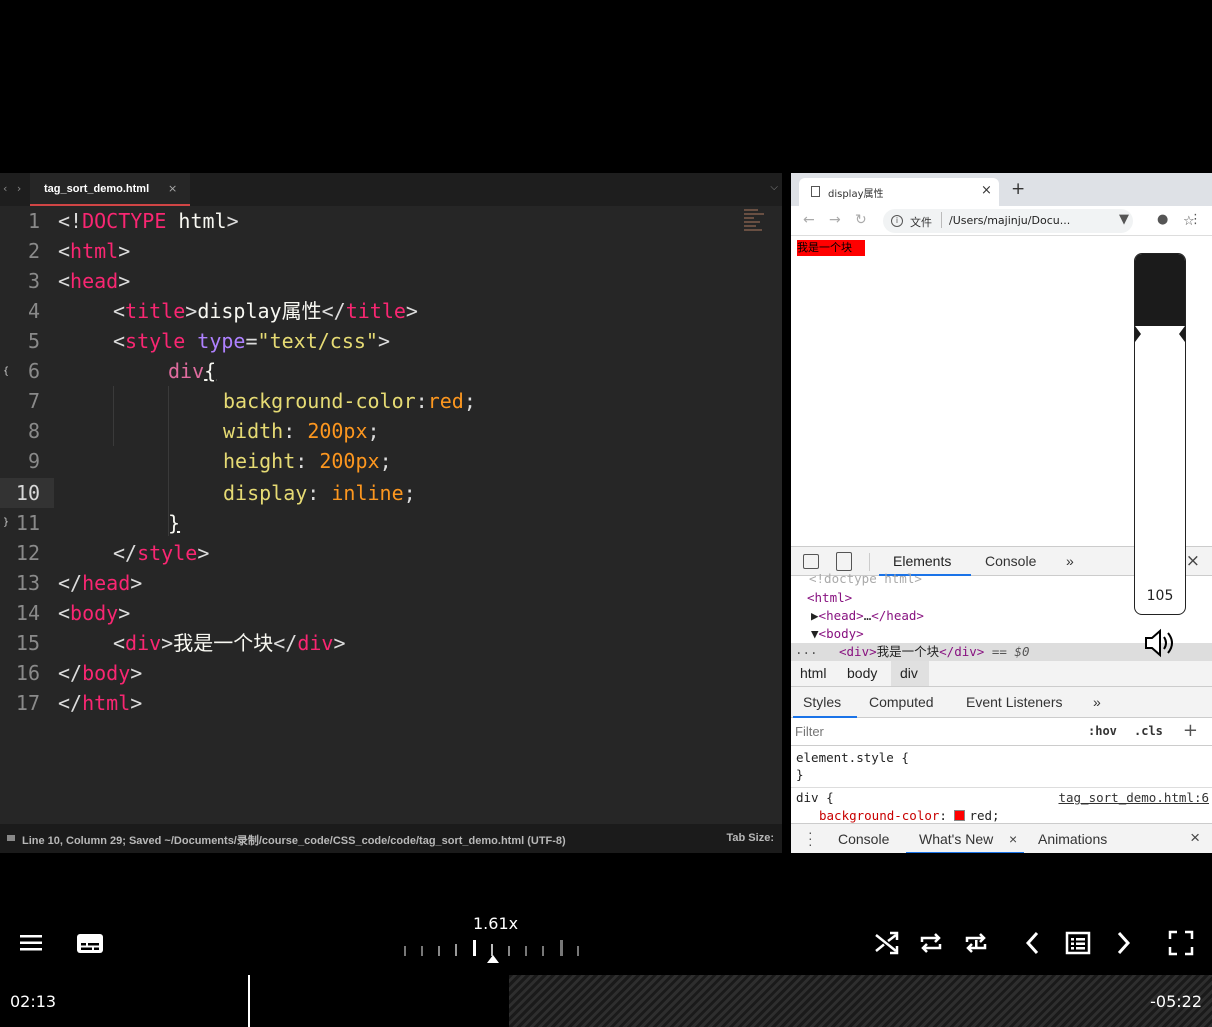 The width and height of the screenshot is (1212, 1027). What do you see at coordinates (33, 341) in the screenshot?
I see `line-number: 5` at bounding box center [33, 341].